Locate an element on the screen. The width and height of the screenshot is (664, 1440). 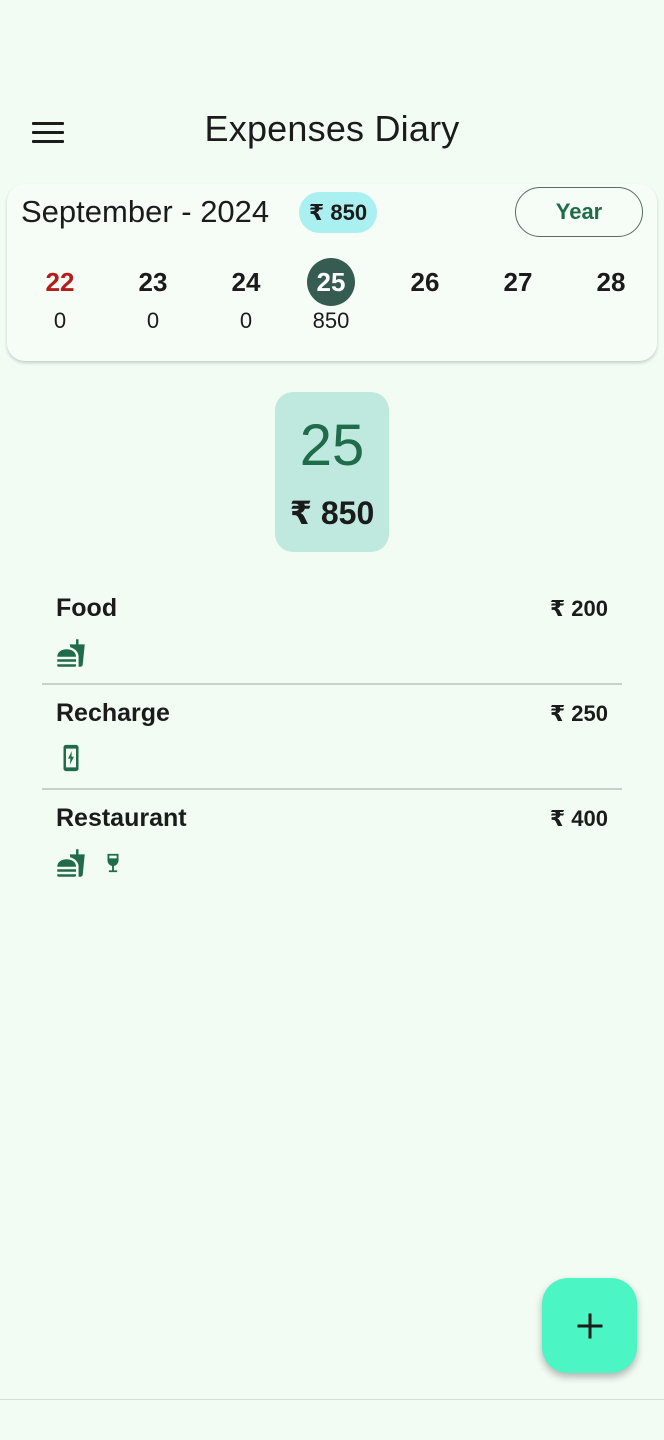
expense-item-food: Food ₹ 200 is located at coordinates (332, 632).